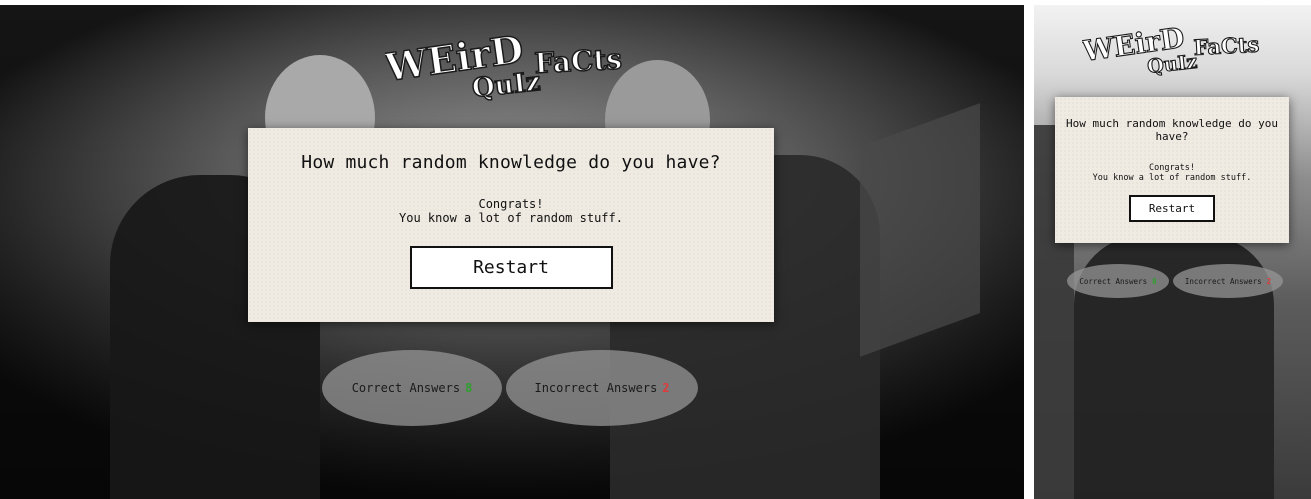  I want to click on logo-word-quiz-mobile: QuIz, so click(1172, 64).